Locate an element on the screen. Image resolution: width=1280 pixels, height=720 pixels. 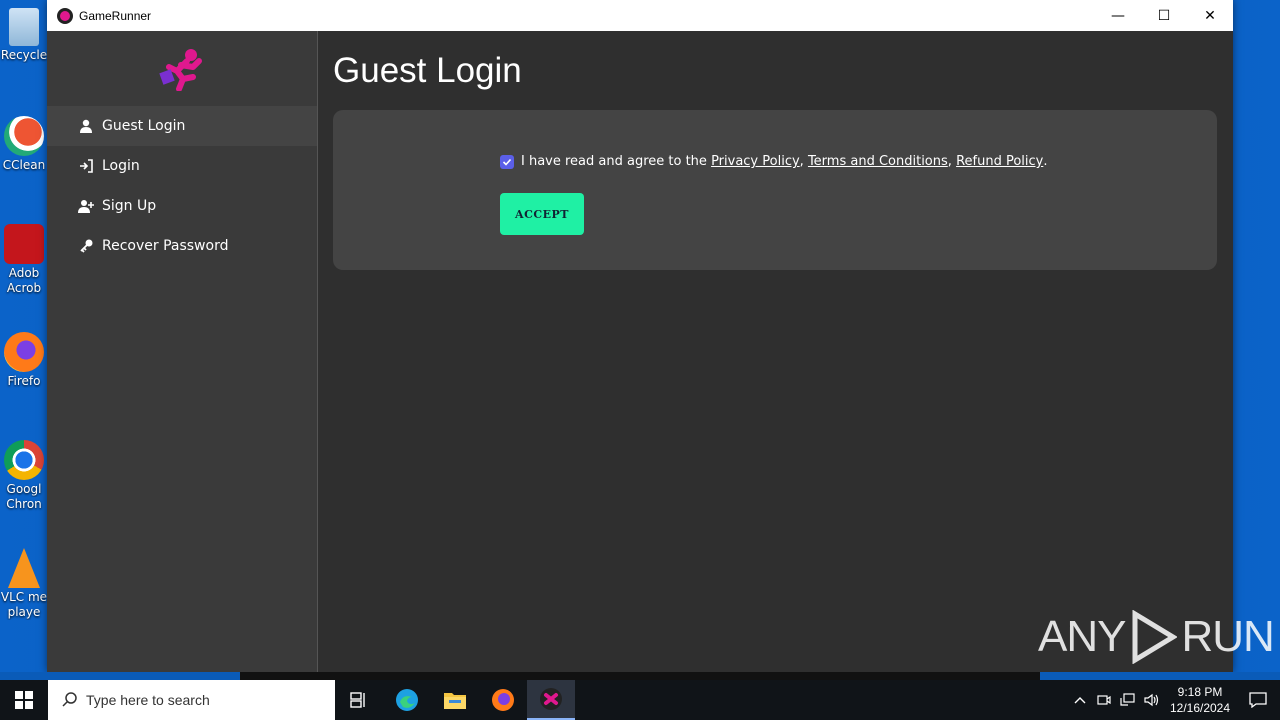
taskbar-top-strip is located at coordinates (640, 676).